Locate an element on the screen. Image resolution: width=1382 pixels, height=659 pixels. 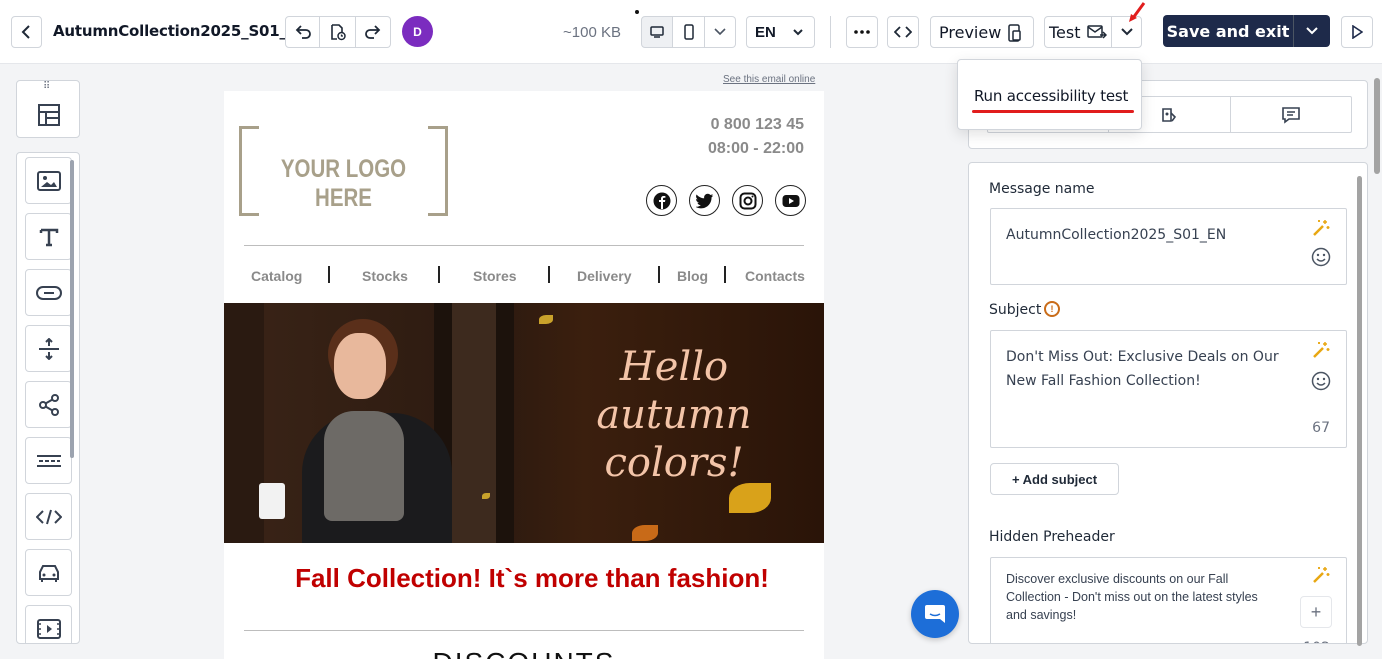
save-options-dropdown is located at coordinates (1312, 31).